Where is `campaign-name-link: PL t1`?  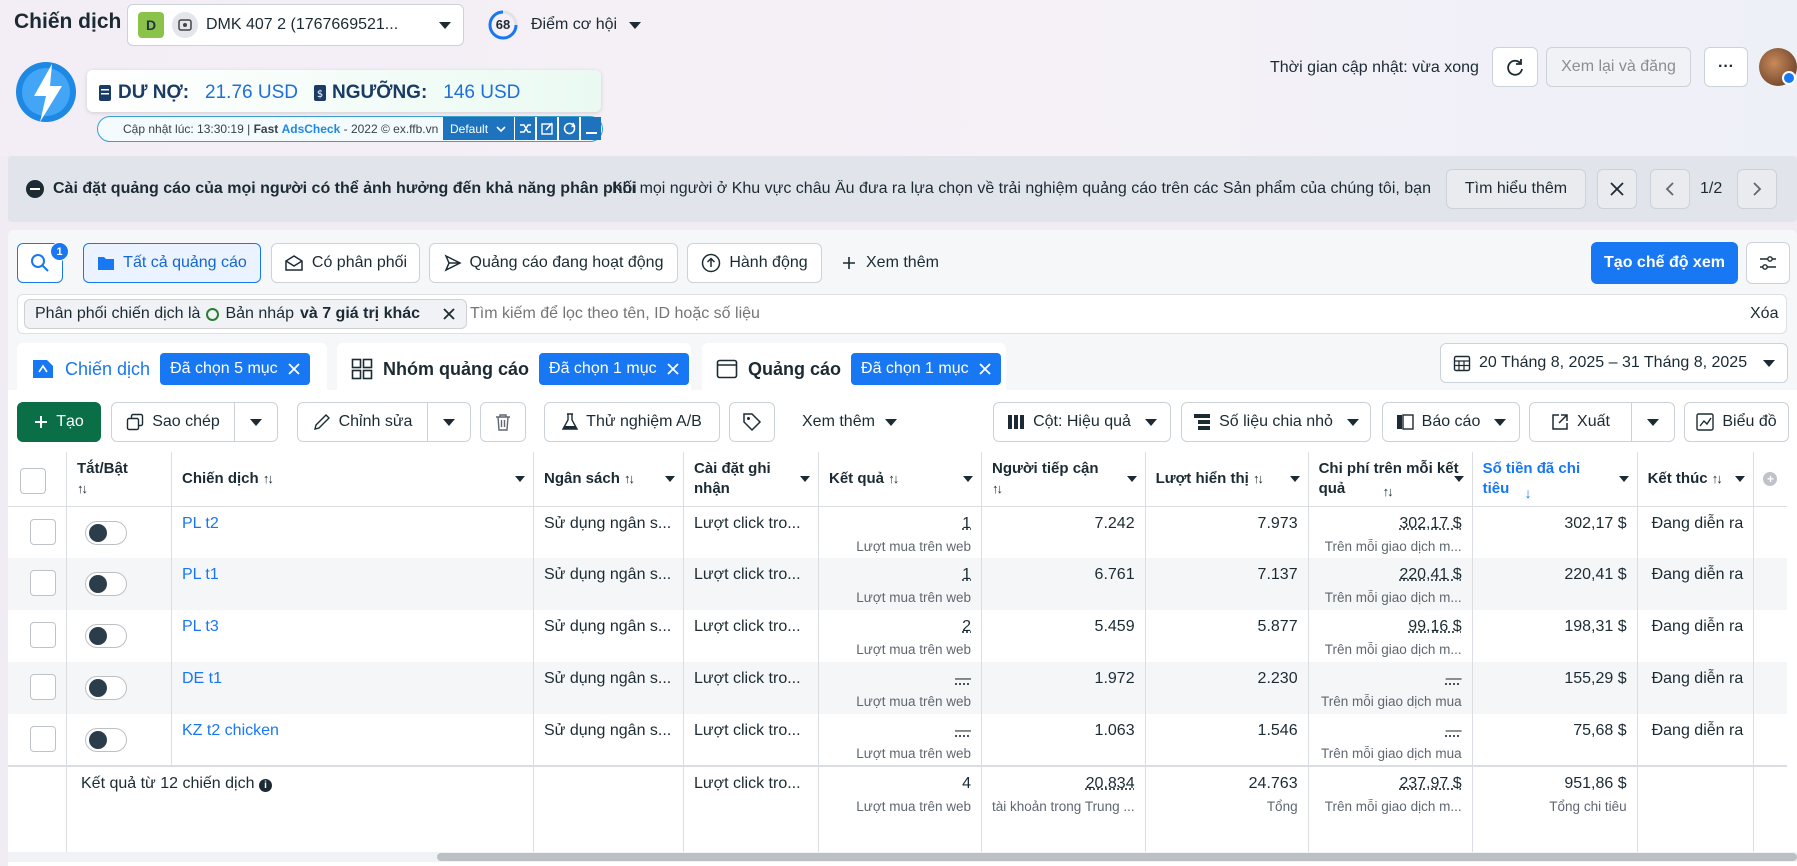
campaign-name-link: PL t1 is located at coordinates (200, 574).